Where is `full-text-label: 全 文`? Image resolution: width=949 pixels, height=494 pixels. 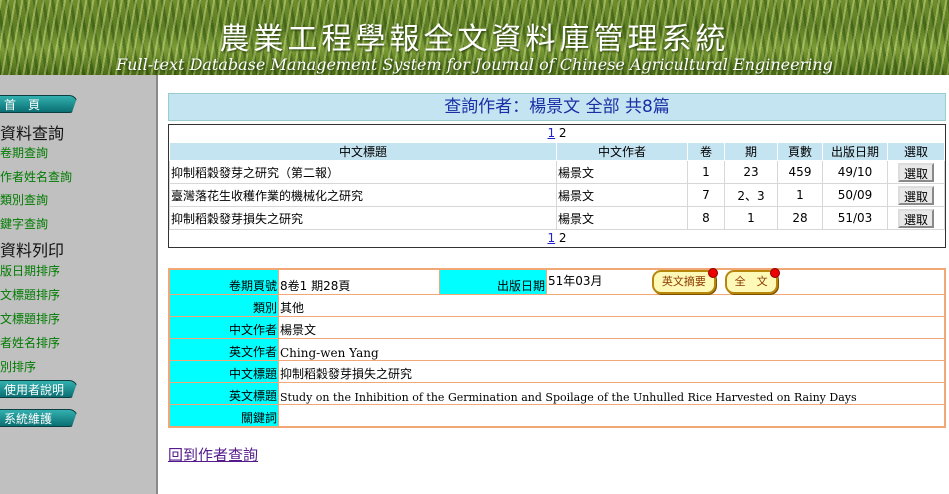 full-text-label: 全 文 is located at coordinates (751, 281).